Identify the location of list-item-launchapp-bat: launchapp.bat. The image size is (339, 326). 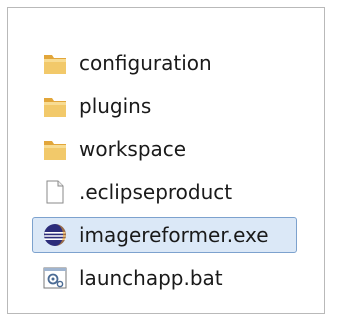
(164, 278).